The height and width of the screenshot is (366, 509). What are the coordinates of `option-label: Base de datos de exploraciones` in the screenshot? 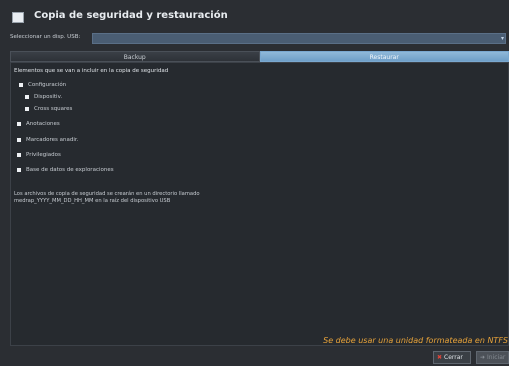 It's located at (70, 170).